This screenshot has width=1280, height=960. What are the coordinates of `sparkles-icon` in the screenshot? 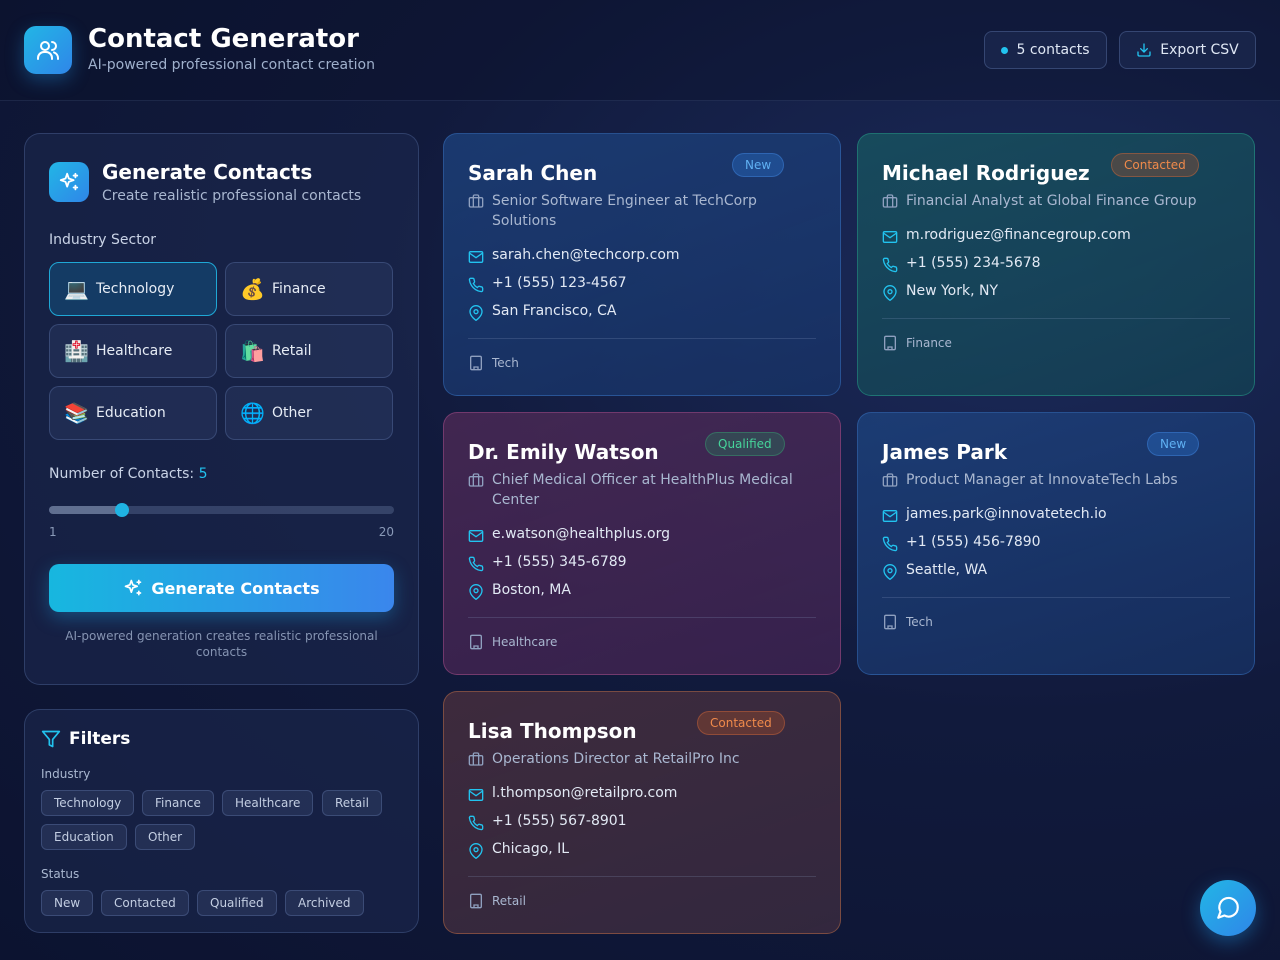 It's located at (133, 587).